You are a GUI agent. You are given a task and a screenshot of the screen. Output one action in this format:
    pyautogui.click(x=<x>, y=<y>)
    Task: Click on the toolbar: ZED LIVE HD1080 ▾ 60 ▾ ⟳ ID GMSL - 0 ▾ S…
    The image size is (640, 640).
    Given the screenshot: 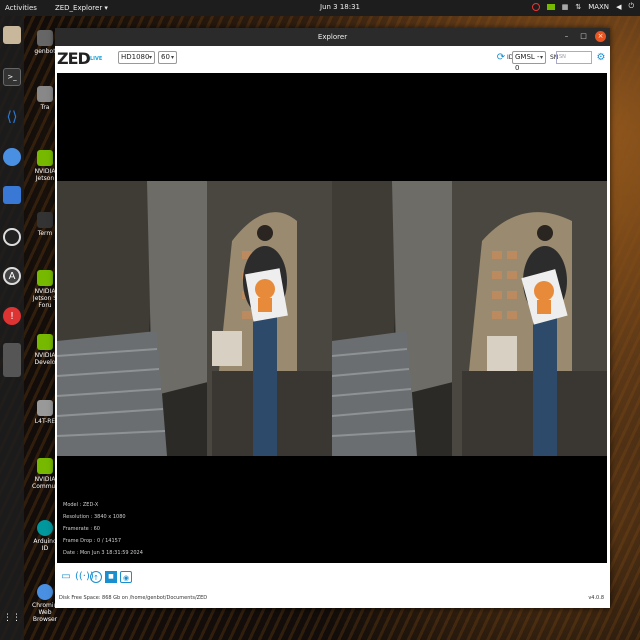 What is the action you would take?
    pyautogui.click(x=332, y=59)
    